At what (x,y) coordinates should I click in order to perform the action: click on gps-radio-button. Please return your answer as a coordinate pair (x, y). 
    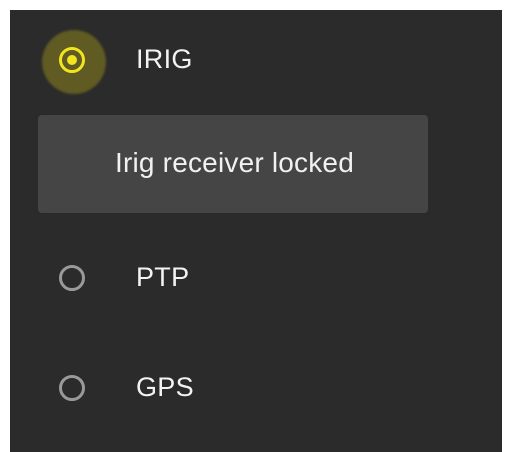
    Looking at the image, I should click on (72, 388).